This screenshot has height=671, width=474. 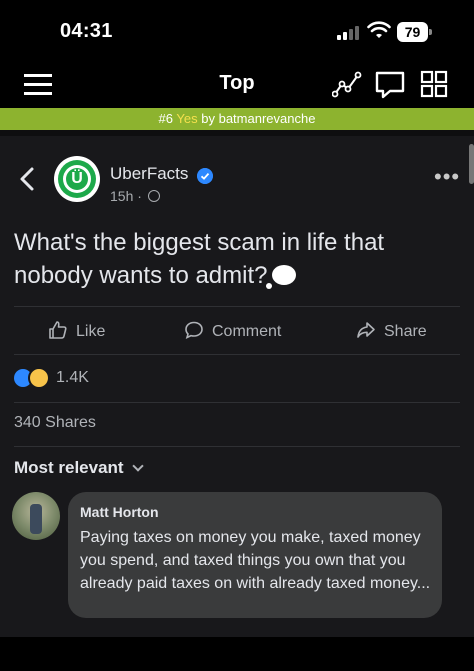 I want to click on comment-author: Matt Horton, so click(x=119, y=512).